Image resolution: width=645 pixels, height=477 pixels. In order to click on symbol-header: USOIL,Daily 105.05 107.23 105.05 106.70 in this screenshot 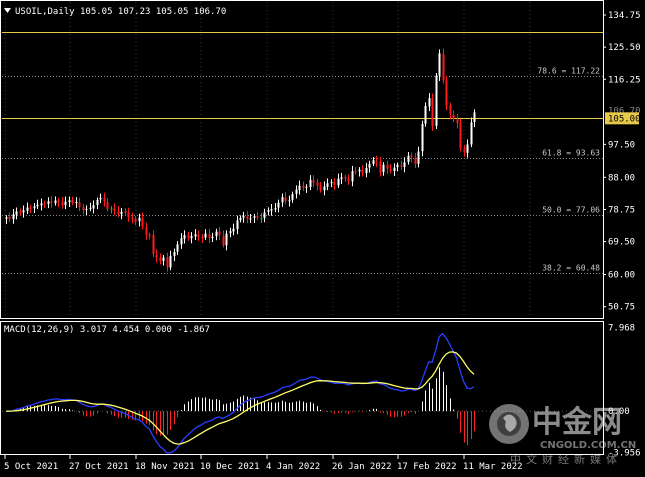, I will do `click(115, 12)`.